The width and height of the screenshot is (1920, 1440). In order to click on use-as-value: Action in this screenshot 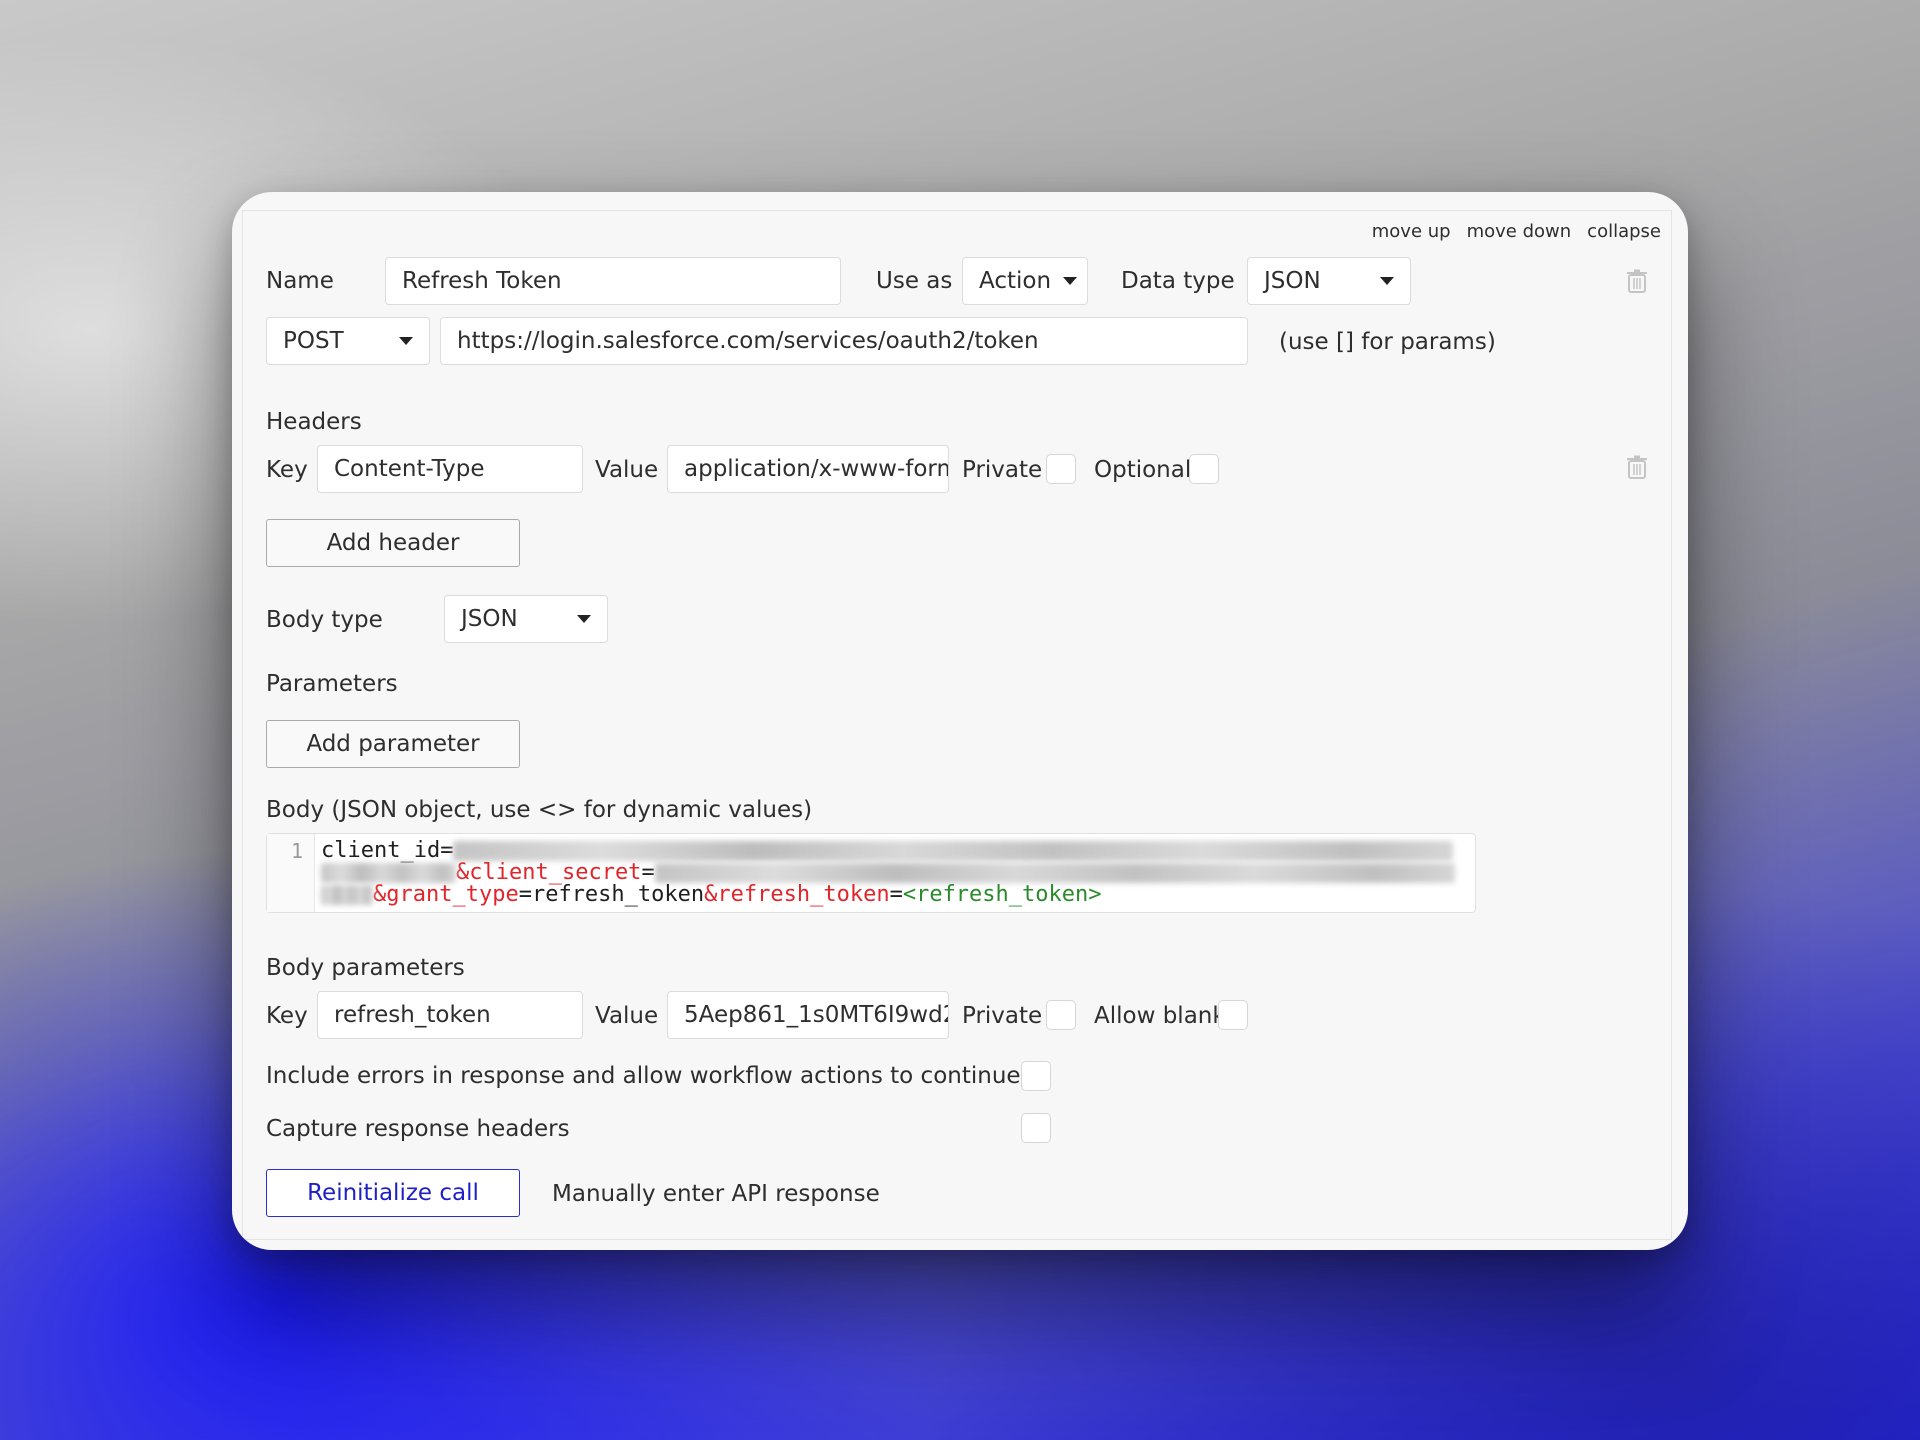, I will do `click(1015, 281)`.